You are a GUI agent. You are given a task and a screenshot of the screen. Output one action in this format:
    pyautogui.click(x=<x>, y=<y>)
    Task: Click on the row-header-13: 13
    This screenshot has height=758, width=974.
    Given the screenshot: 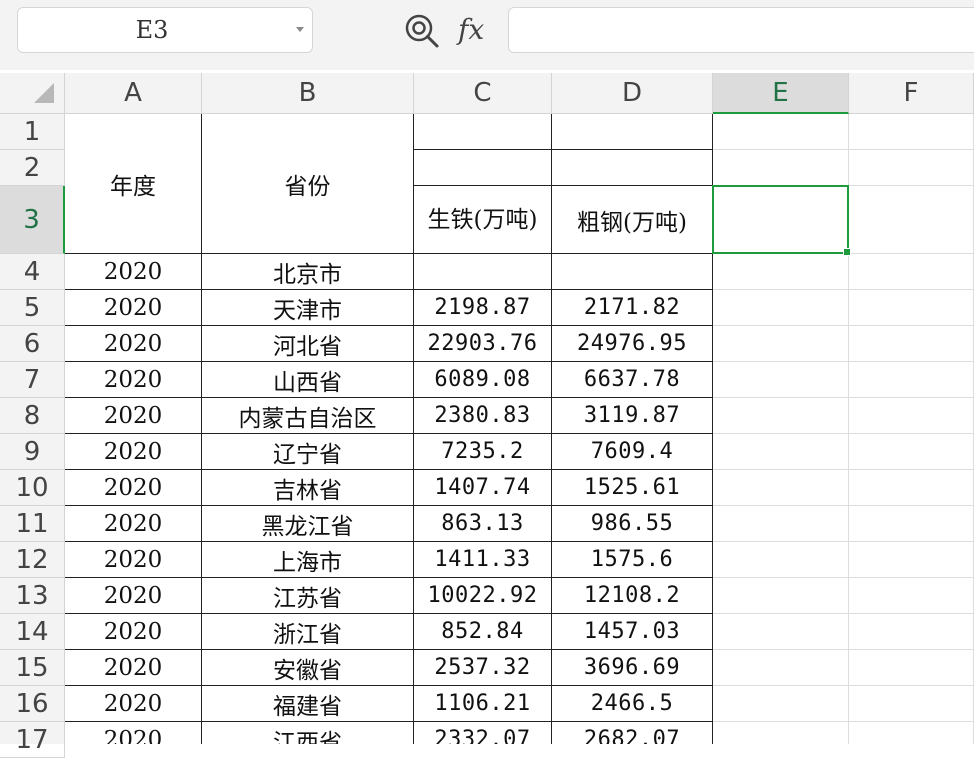 What is the action you would take?
    pyautogui.click(x=32, y=596)
    